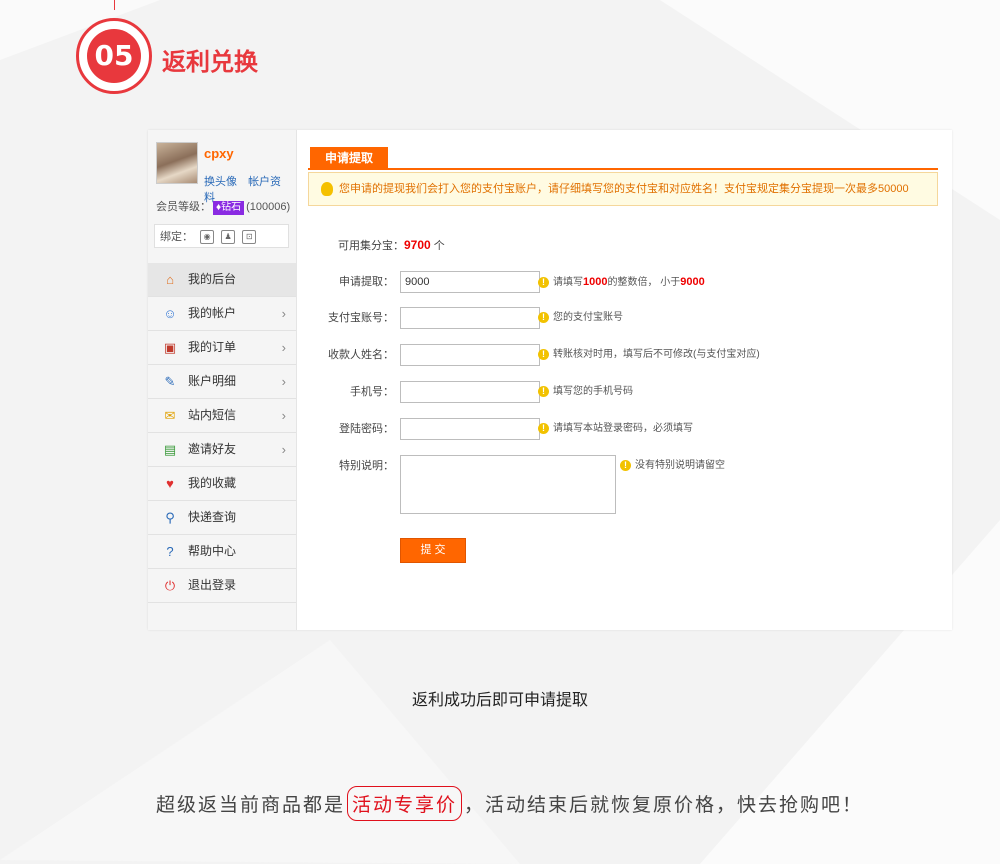  Describe the element at coordinates (219, 153) in the screenshot. I see `username: cpxy` at that location.